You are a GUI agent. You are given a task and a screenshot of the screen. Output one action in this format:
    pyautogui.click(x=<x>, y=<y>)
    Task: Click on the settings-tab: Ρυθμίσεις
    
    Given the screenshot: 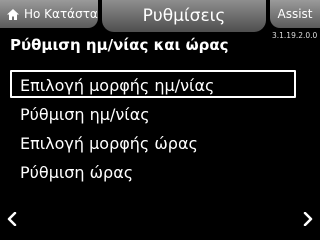 What is the action you would take?
    pyautogui.click(x=184, y=16)
    